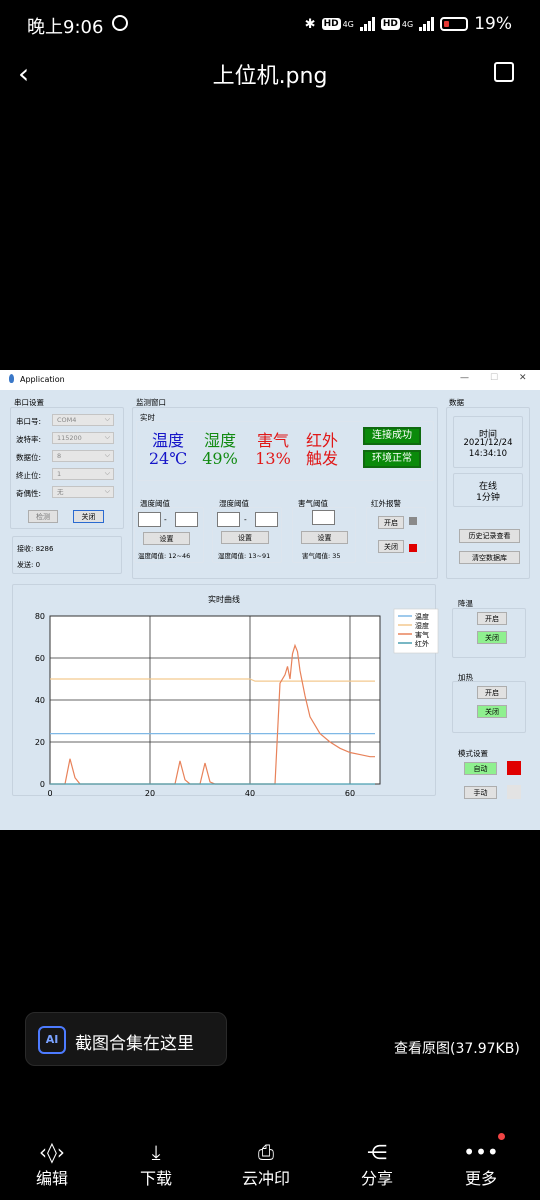  I want to click on battery-icon, so click(454, 24).